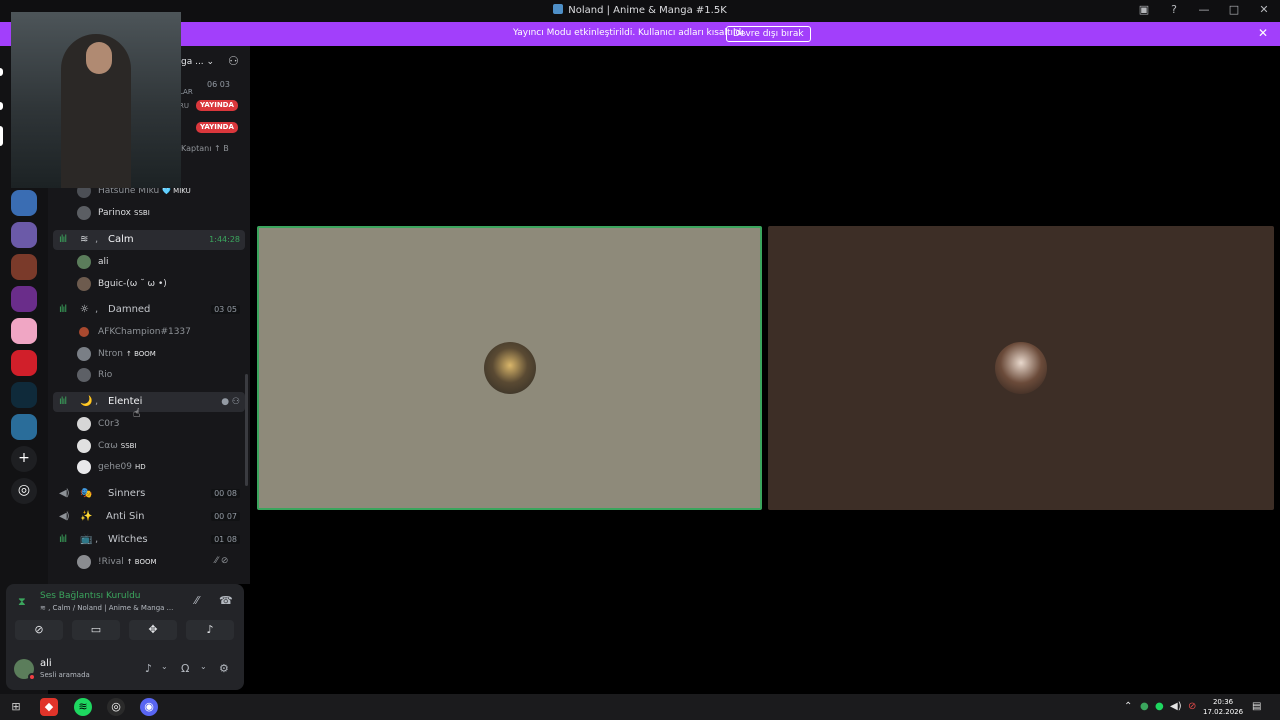 The width and height of the screenshot is (1280, 720). I want to click on voice-channel-damned: ılıl ☼ , Damned 03 05, so click(149, 310).